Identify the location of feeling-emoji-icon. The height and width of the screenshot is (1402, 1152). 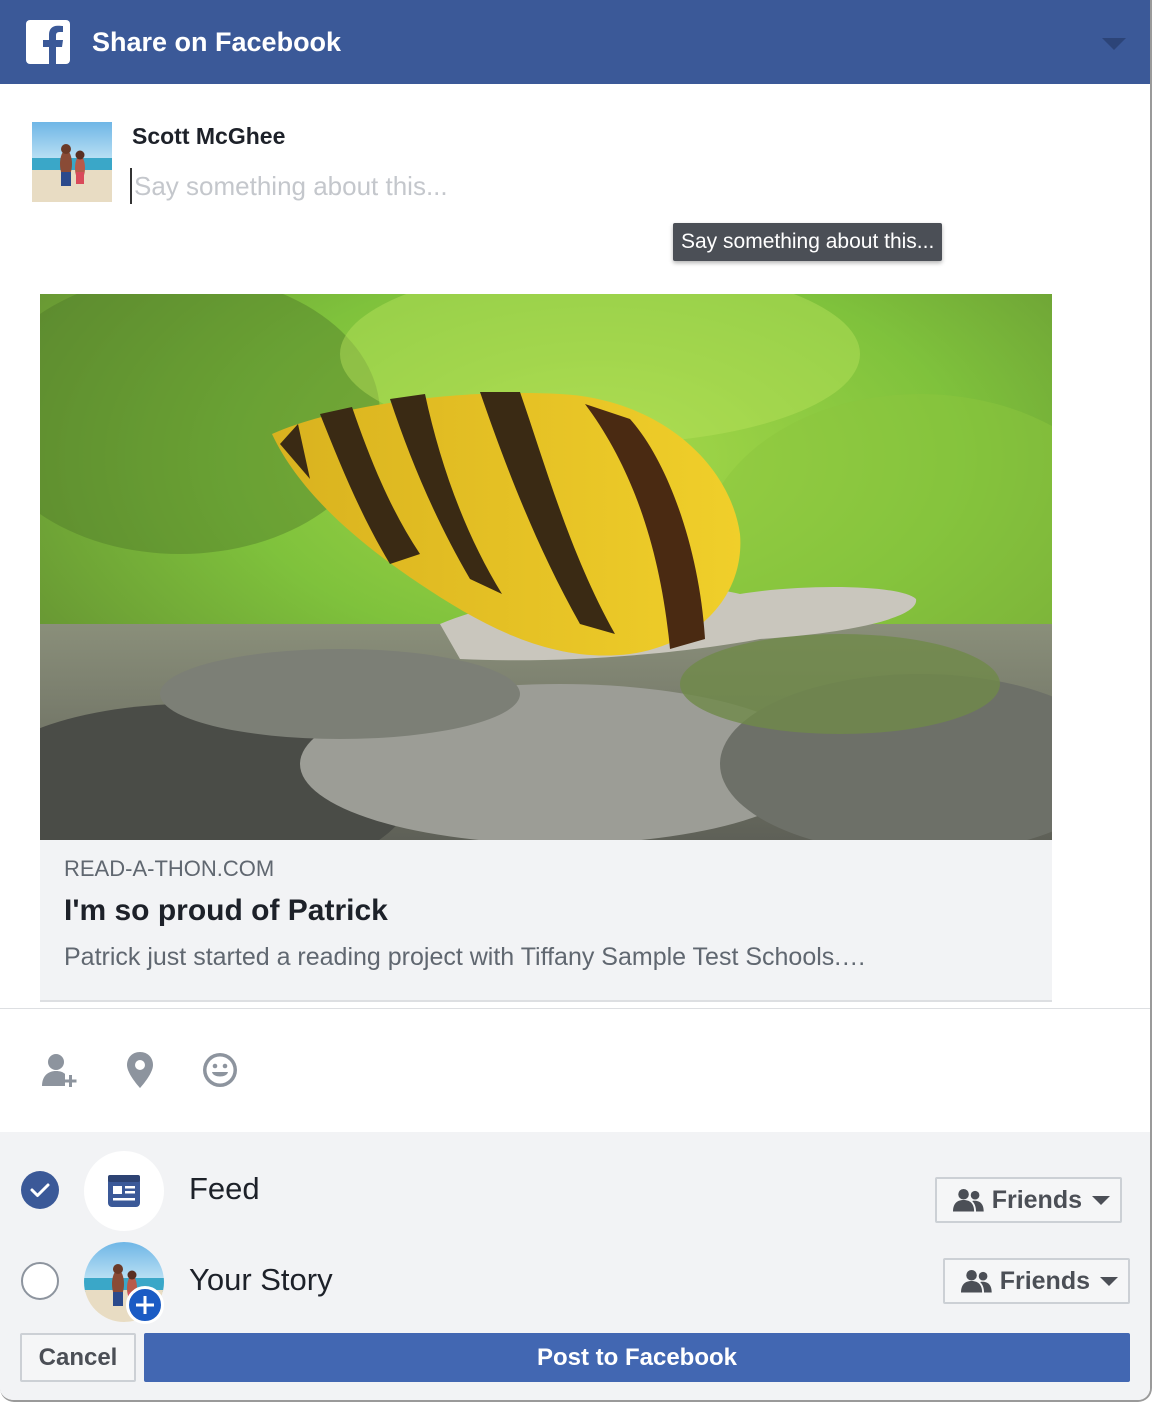
(220, 1070).